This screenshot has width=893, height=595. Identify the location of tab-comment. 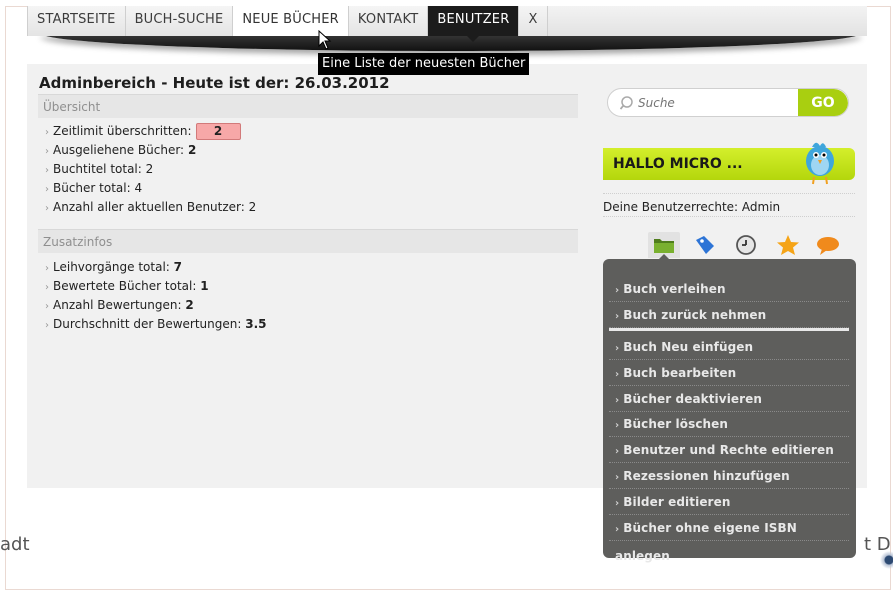
(828, 245).